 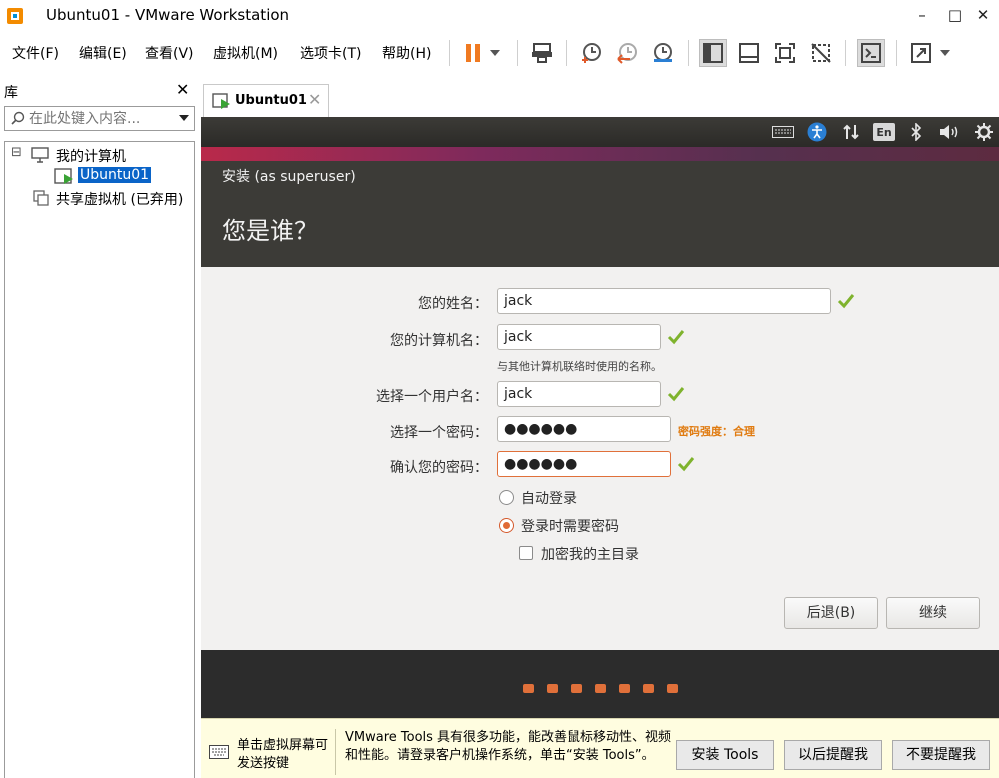 What do you see at coordinates (91, 156) in the screenshot?
I see `tree-my-computer: 我的计算机` at bounding box center [91, 156].